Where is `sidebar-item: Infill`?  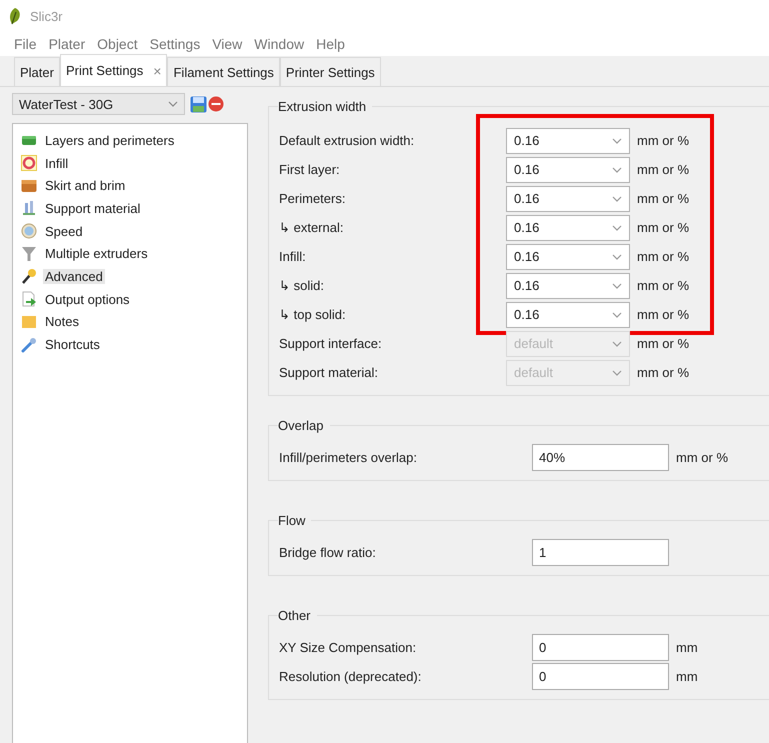 sidebar-item: Infill is located at coordinates (56, 163).